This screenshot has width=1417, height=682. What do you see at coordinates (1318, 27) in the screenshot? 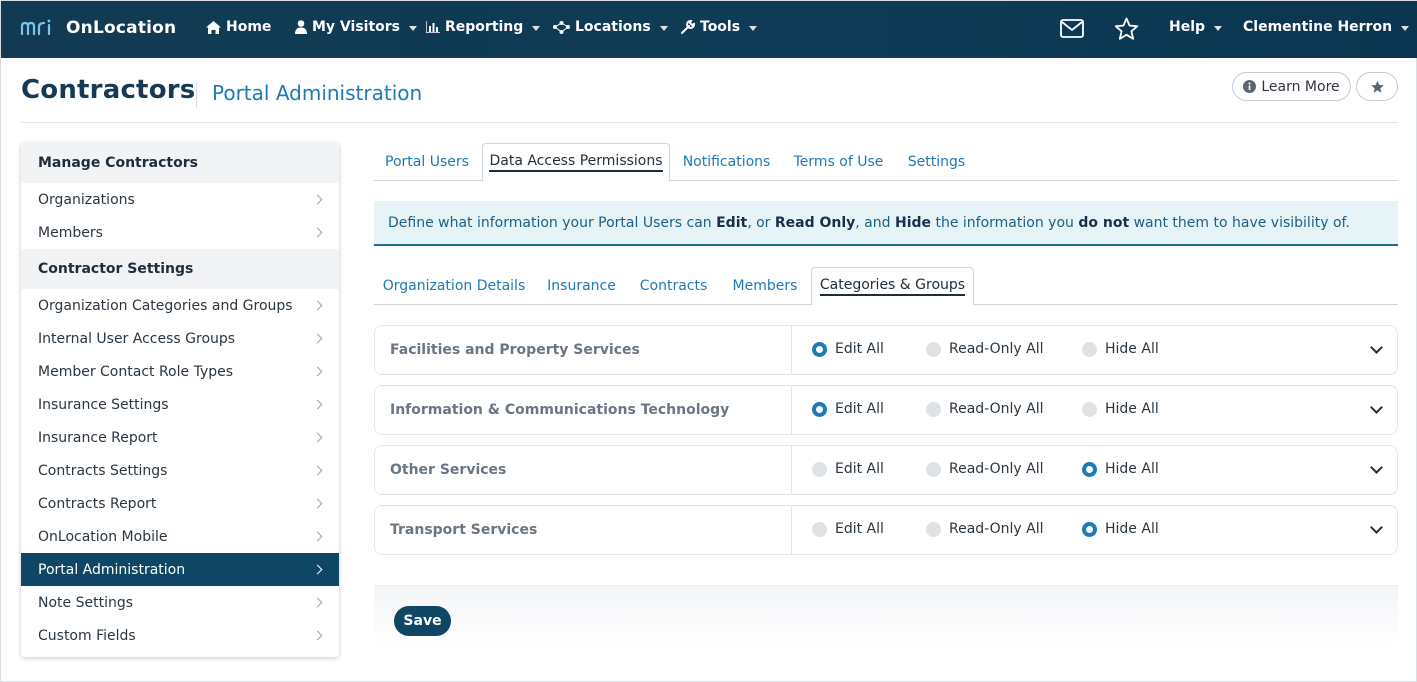
I see `user-name: Clementine Herron` at bounding box center [1318, 27].